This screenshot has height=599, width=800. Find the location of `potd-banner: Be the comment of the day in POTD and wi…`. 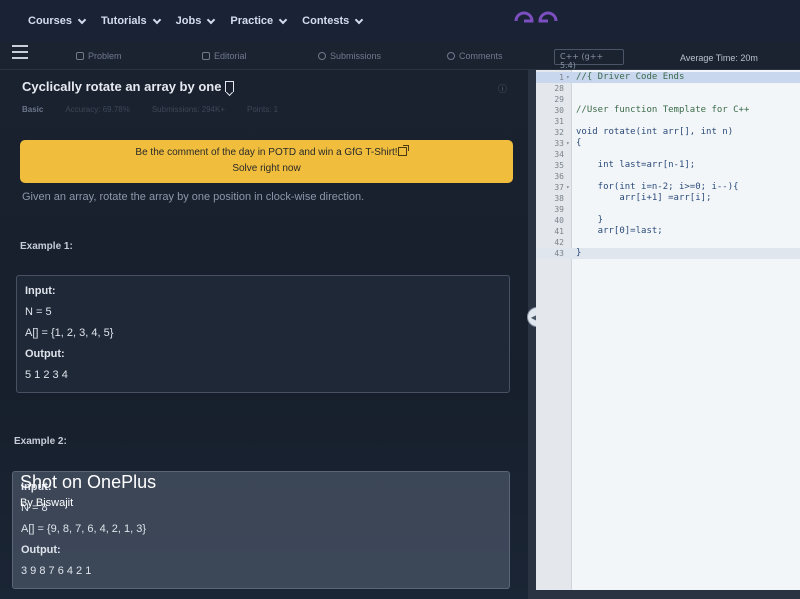

potd-banner: Be the comment of the day in POTD and wi… is located at coordinates (266, 161).